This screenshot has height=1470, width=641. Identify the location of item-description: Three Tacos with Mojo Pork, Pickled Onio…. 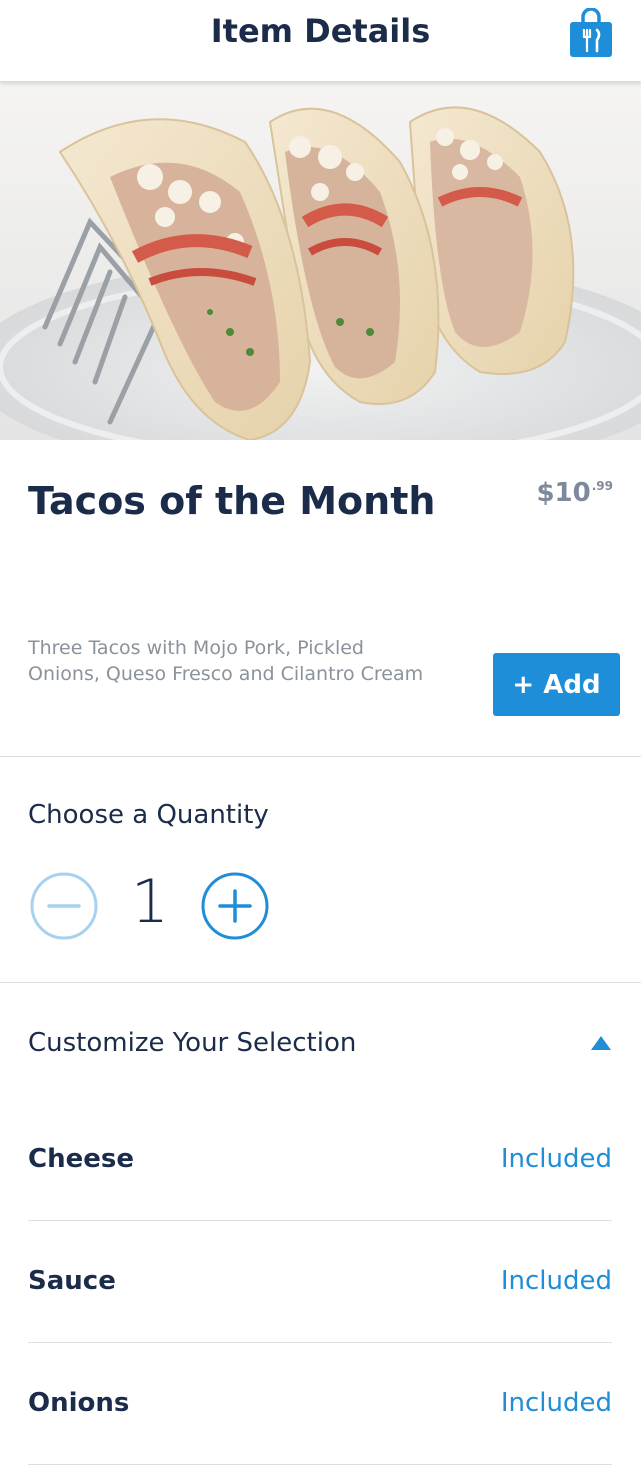
(226, 661).